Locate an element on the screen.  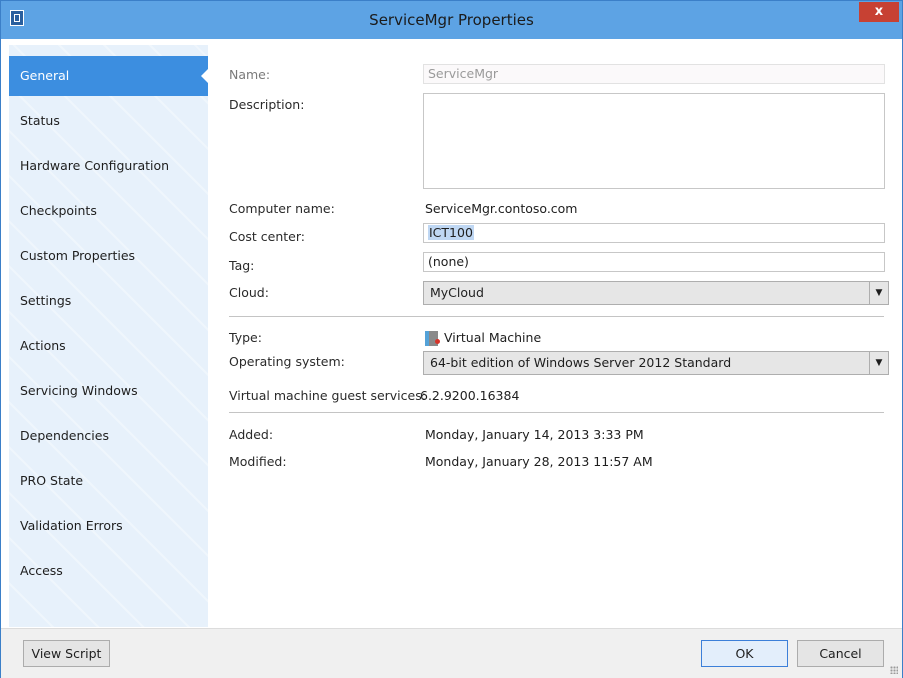
cancel-button: Cancel is located at coordinates (840, 653).